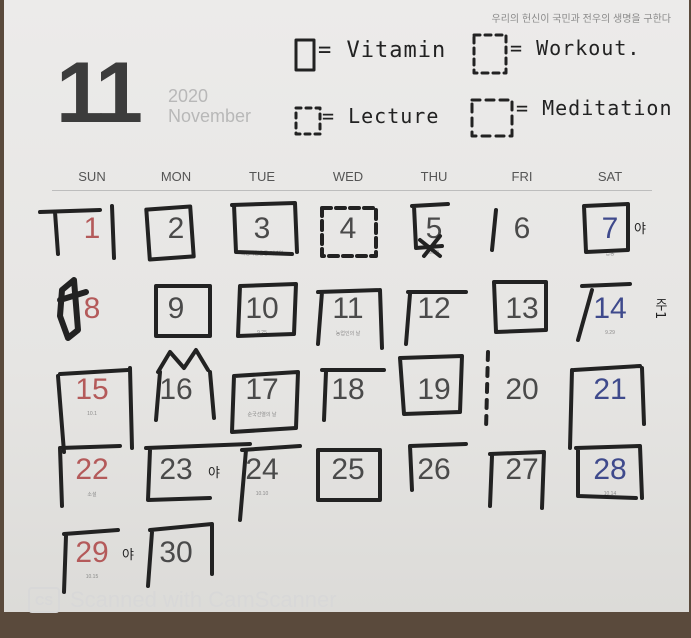 This screenshot has width=691, height=638. I want to click on day-7: 7, so click(610, 228).